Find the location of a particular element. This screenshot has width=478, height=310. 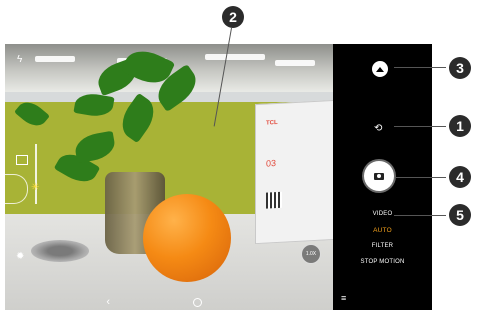

callout-2: 2 is located at coordinates (233, 17).